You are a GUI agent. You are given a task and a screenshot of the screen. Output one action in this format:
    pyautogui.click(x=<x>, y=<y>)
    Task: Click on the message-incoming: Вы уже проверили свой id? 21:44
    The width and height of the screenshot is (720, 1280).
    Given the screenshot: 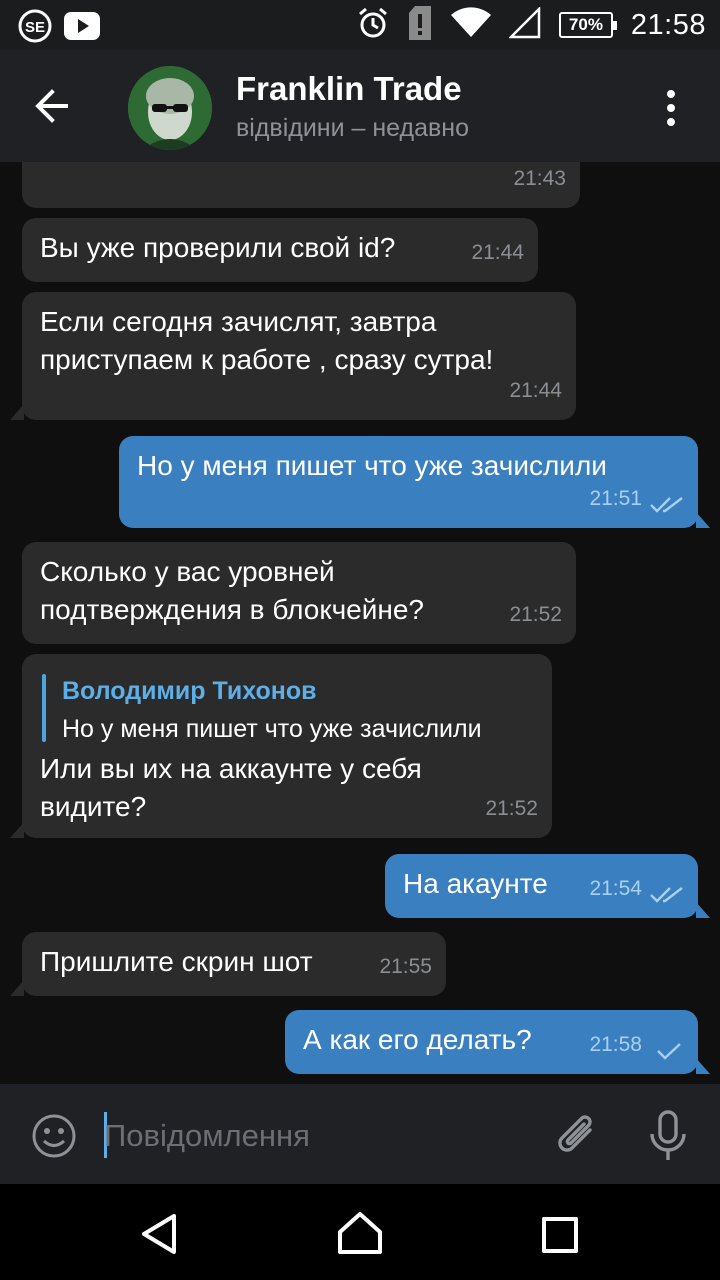 What is the action you would take?
    pyautogui.click(x=280, y=250)
    